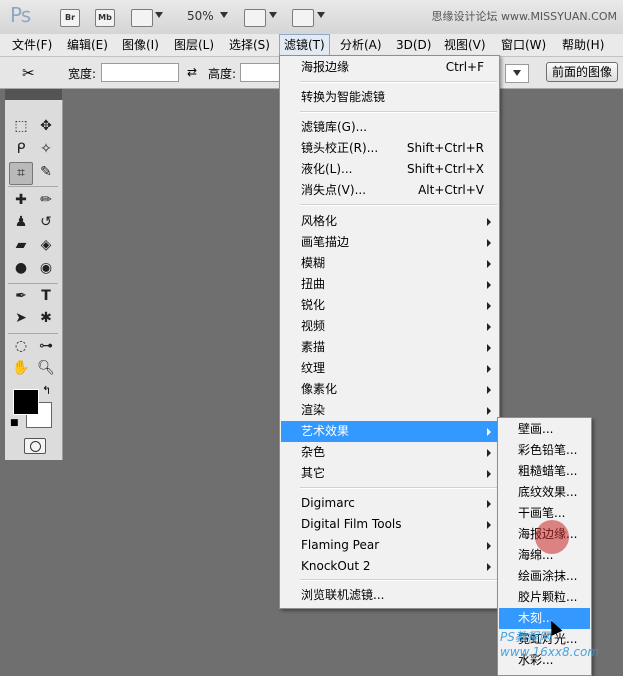  What do you see at coordinates (21, 173) in the screenshot?
I see `crop-icon: ⌗` at bounding box center [21, 173].